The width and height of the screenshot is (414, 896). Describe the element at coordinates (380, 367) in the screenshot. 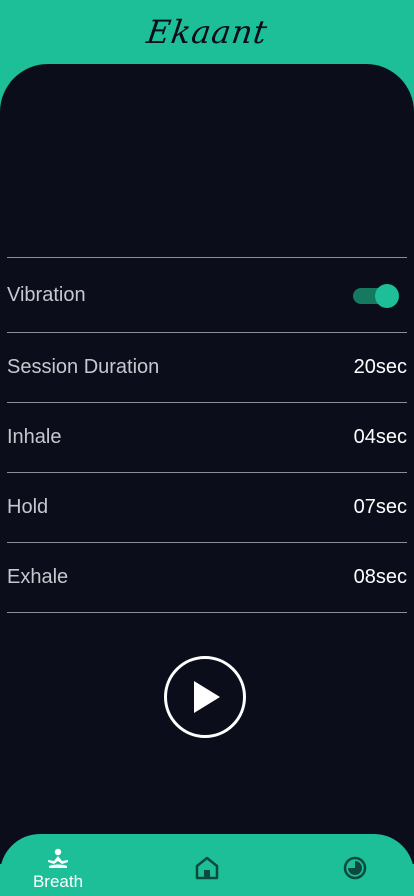

I see `session-duration-value: 20sec` at that location.